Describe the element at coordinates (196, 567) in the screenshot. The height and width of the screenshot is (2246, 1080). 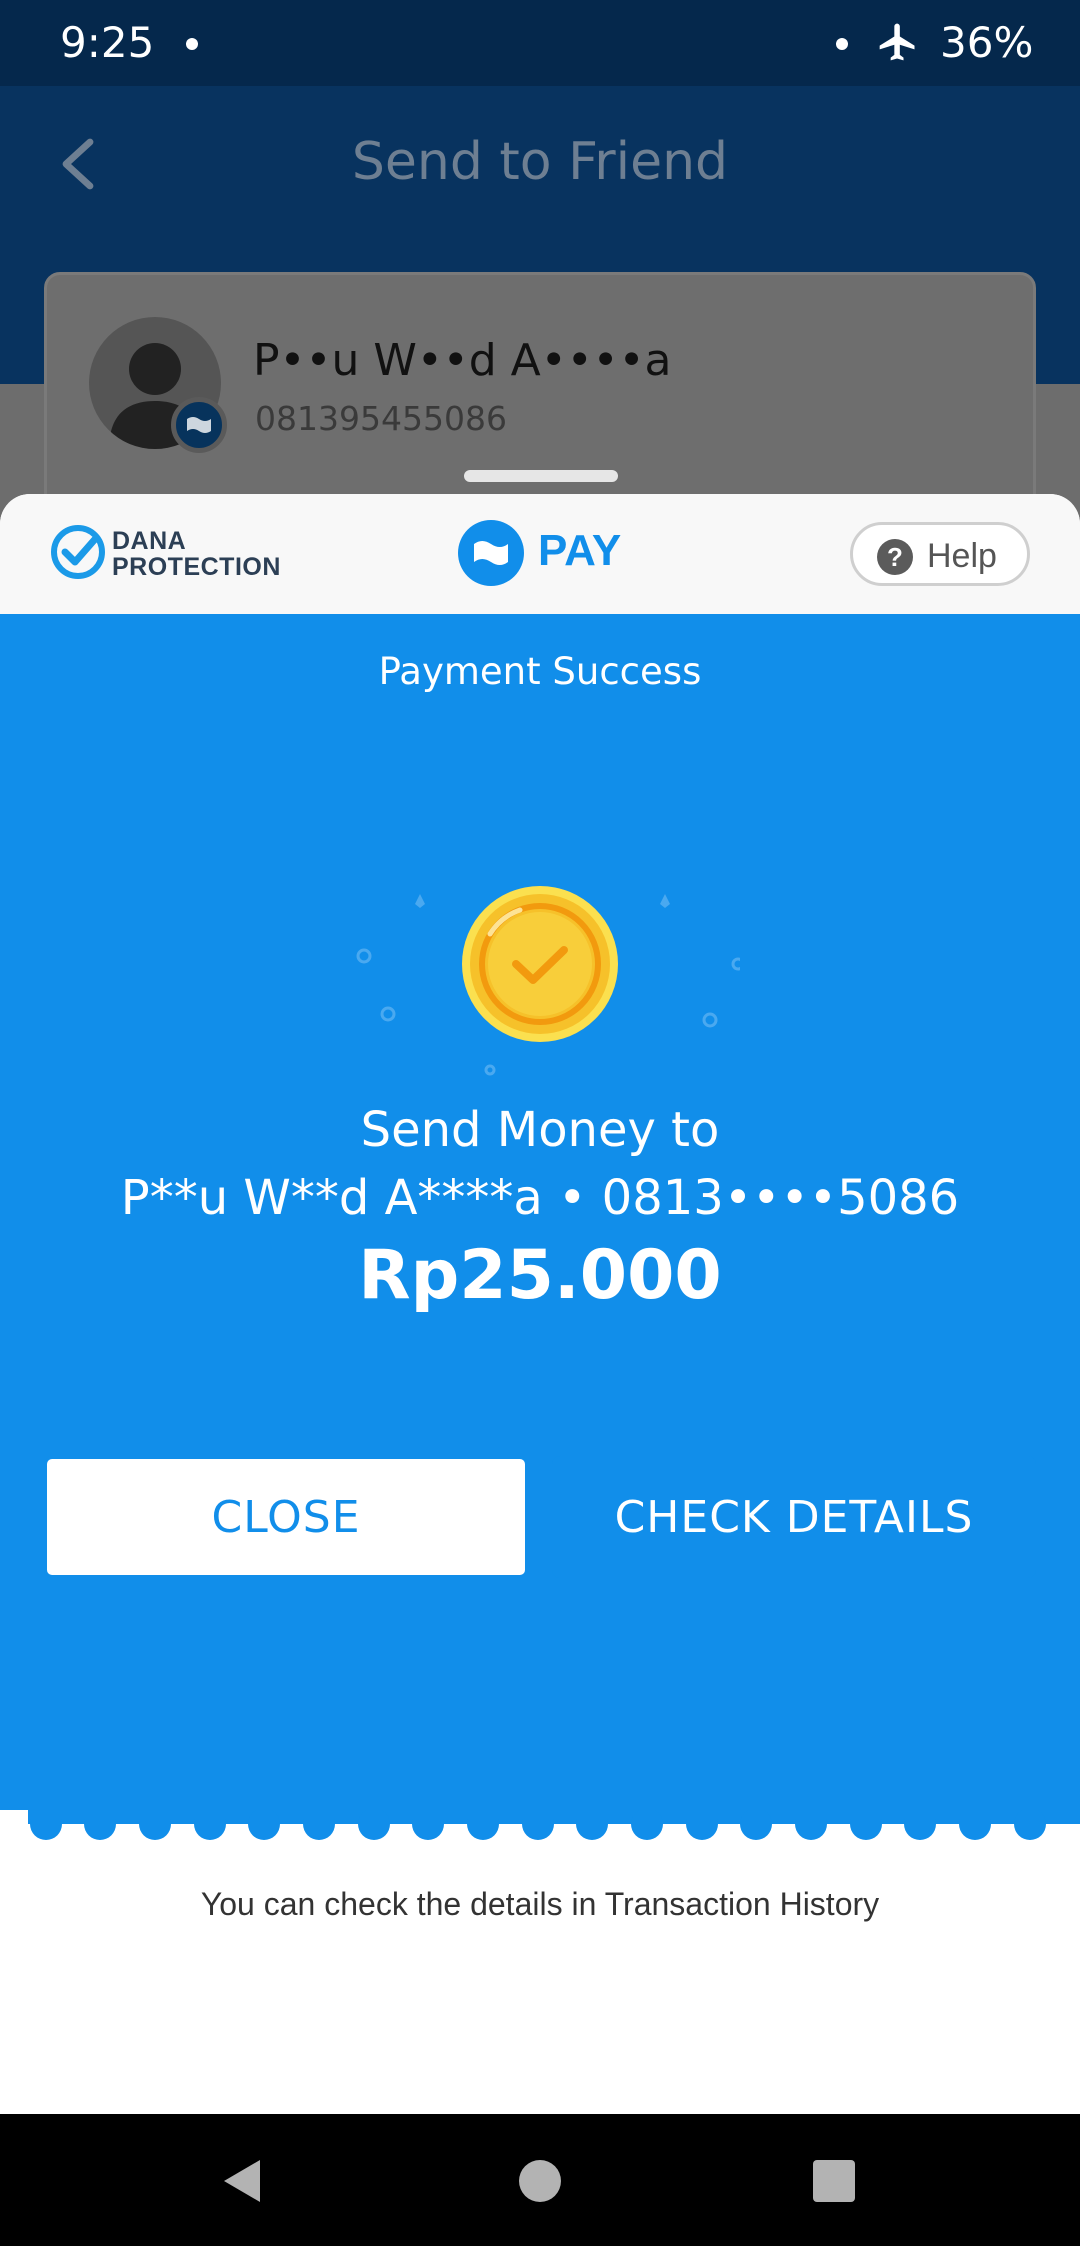
I see `brand-line2: PROTECTION` at that location.